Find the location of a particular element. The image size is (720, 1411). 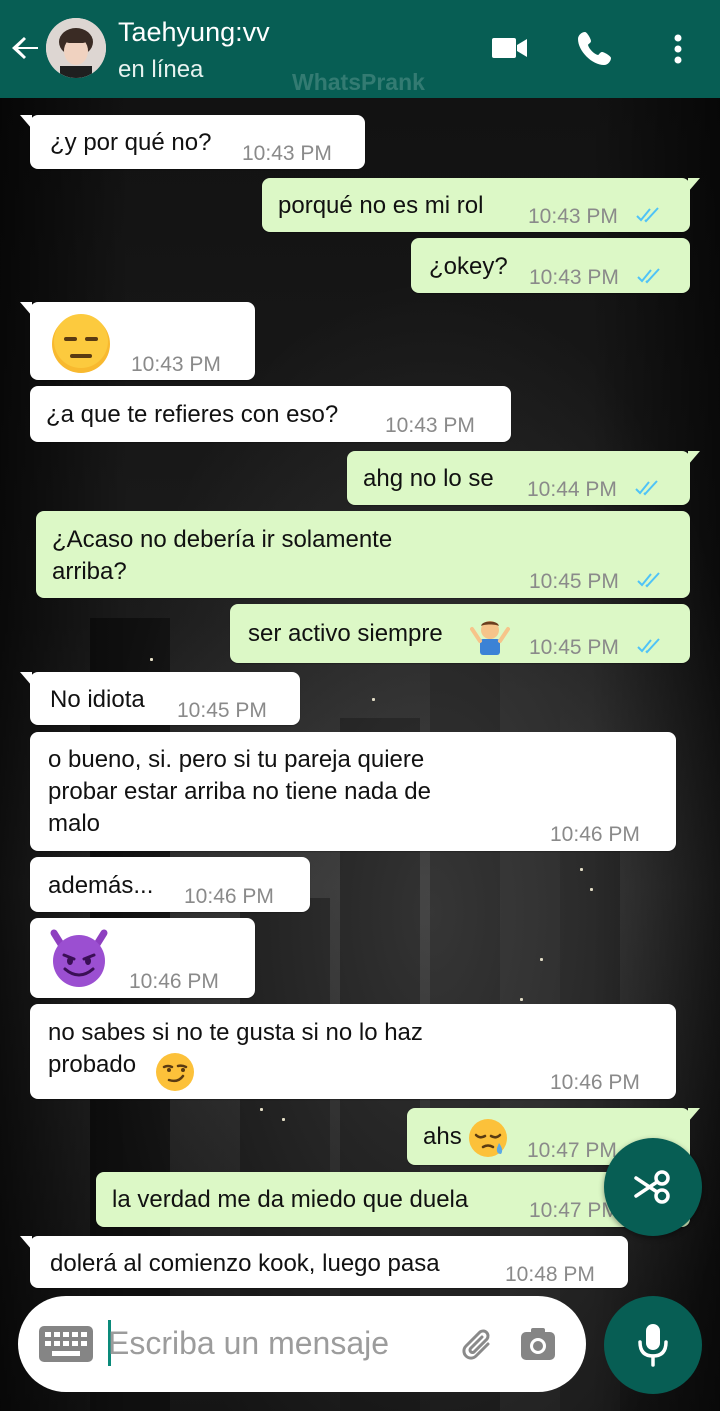

scissors-icon is located at coordinates (652, 1187).